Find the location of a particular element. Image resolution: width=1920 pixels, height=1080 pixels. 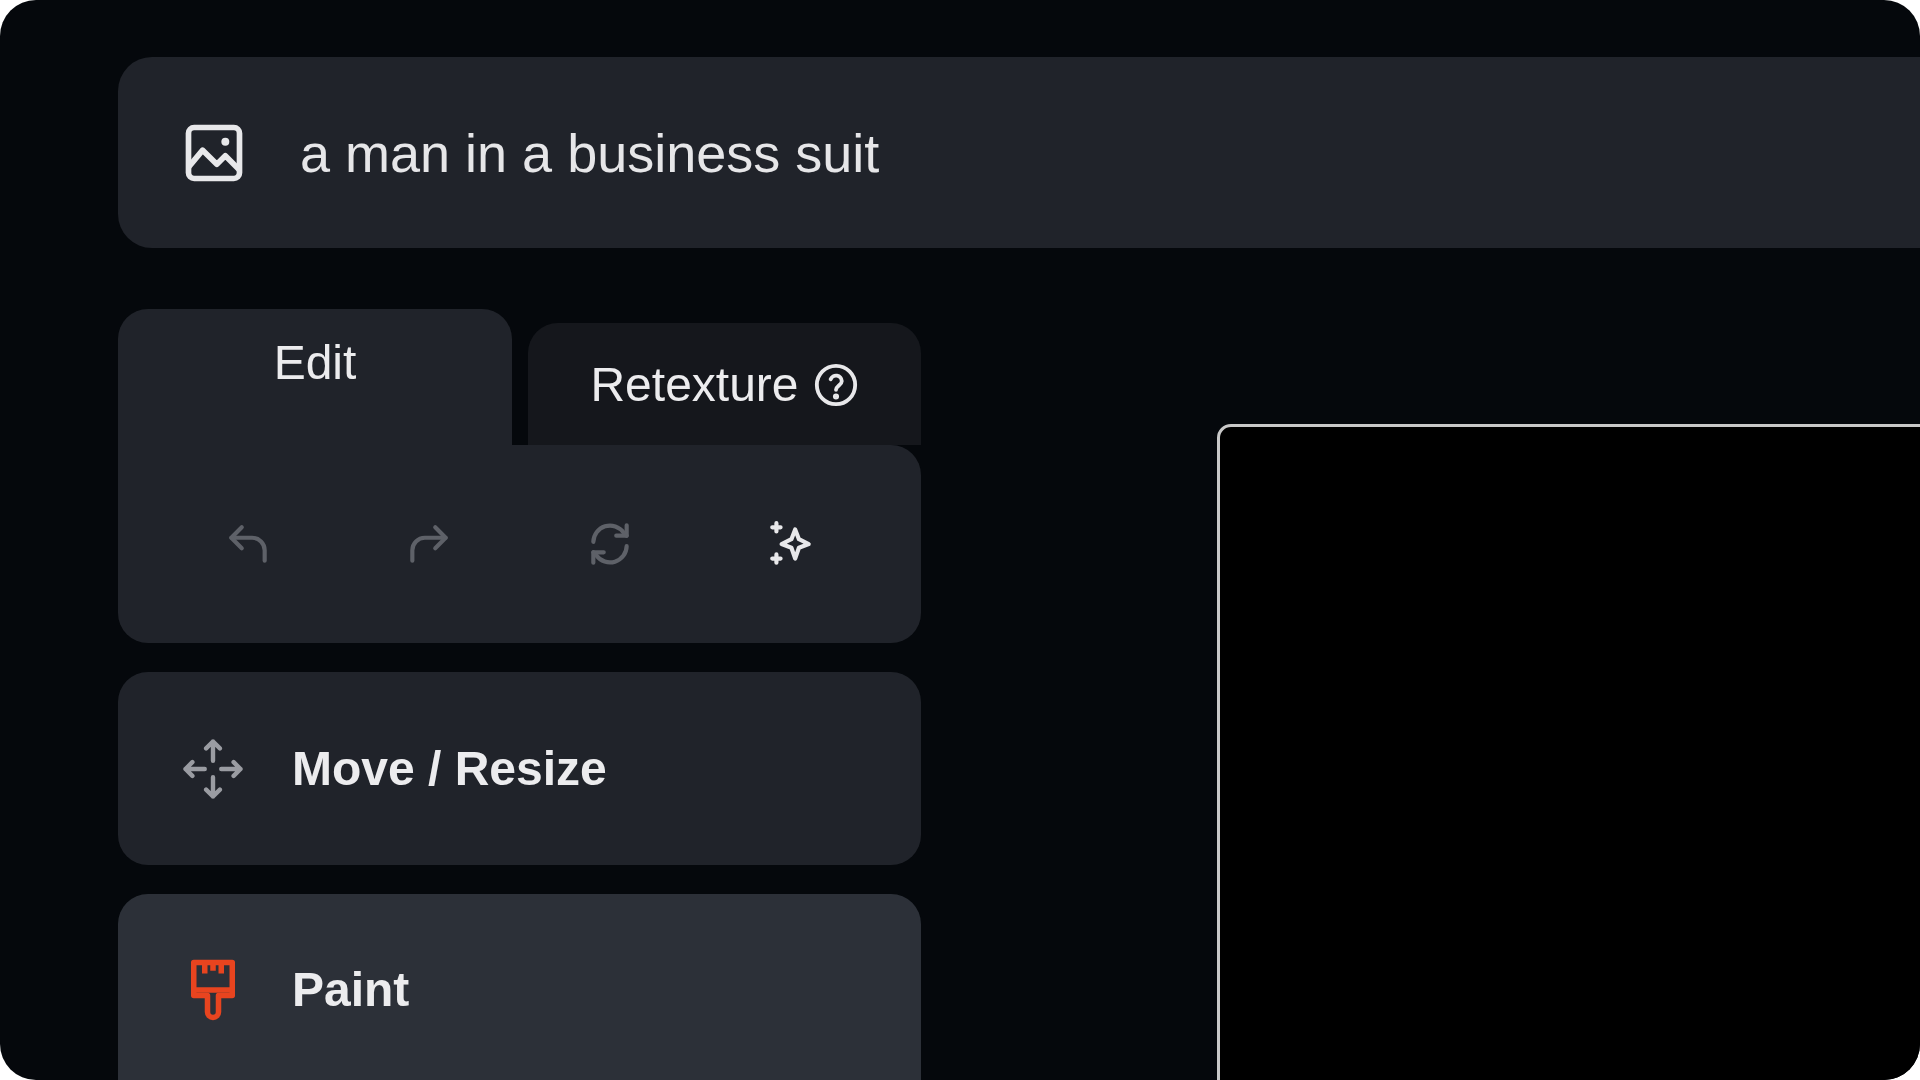

tool-item: Paint is located at coordinates (519, 987).